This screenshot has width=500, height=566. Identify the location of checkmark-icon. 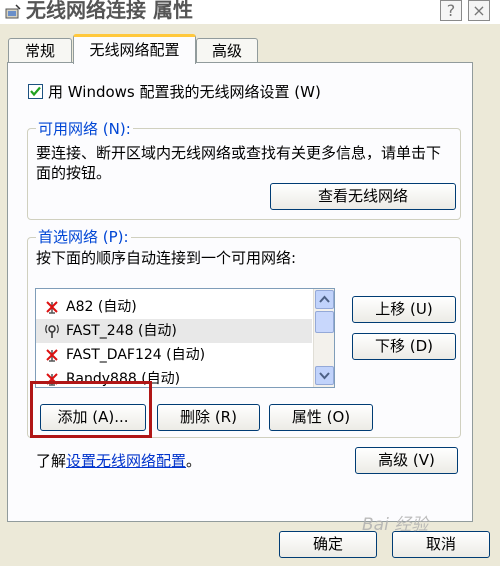
(35, 91).